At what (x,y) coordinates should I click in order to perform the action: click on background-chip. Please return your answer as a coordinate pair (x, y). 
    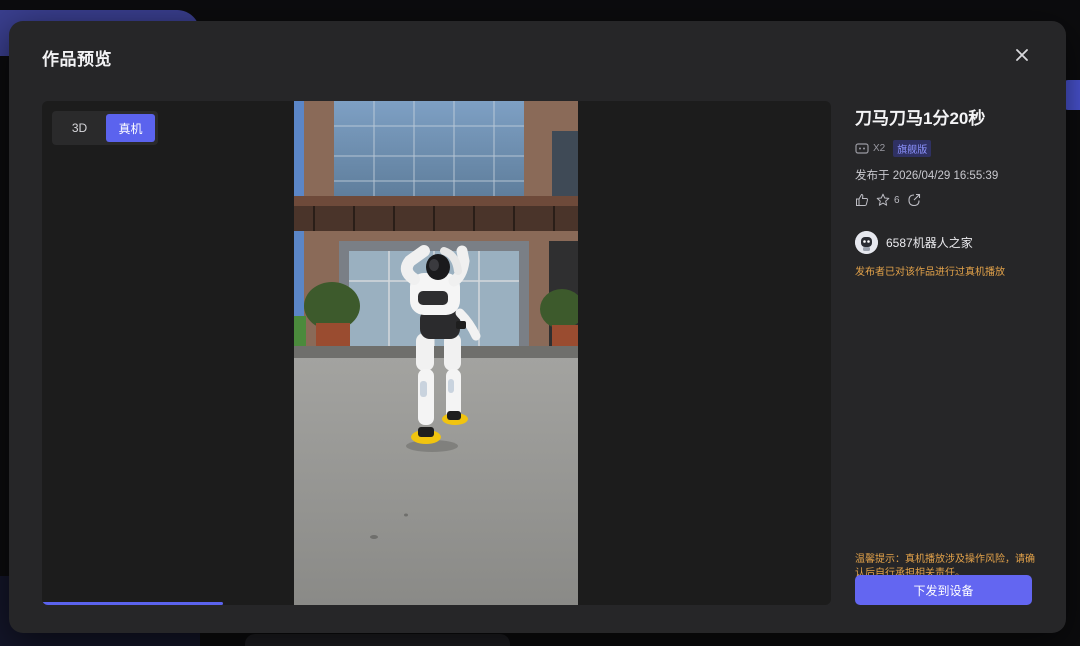
    Looking at the image, I should click on (377, 640).